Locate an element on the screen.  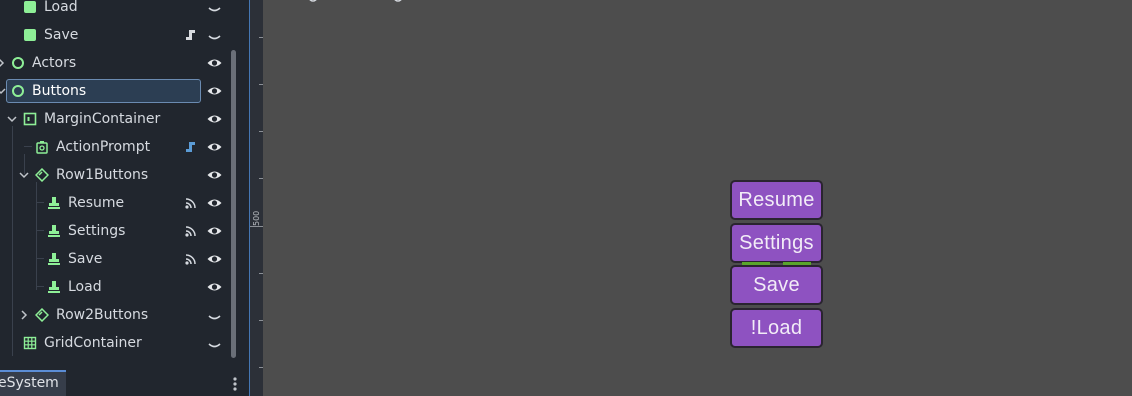
tree-item-settings: Settings is located at coordinates (114, 231).